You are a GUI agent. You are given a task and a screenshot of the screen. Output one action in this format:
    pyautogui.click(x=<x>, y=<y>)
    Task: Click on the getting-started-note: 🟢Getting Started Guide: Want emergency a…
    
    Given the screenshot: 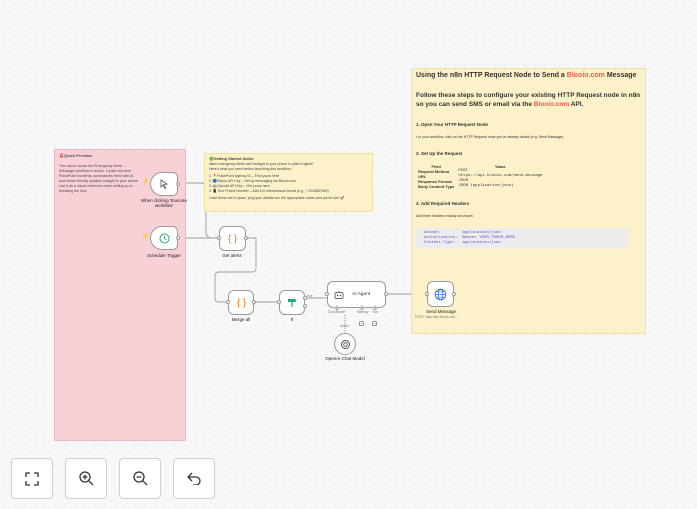 What is the action you would take?
    pyautogui.click(x=288, y=182)
    